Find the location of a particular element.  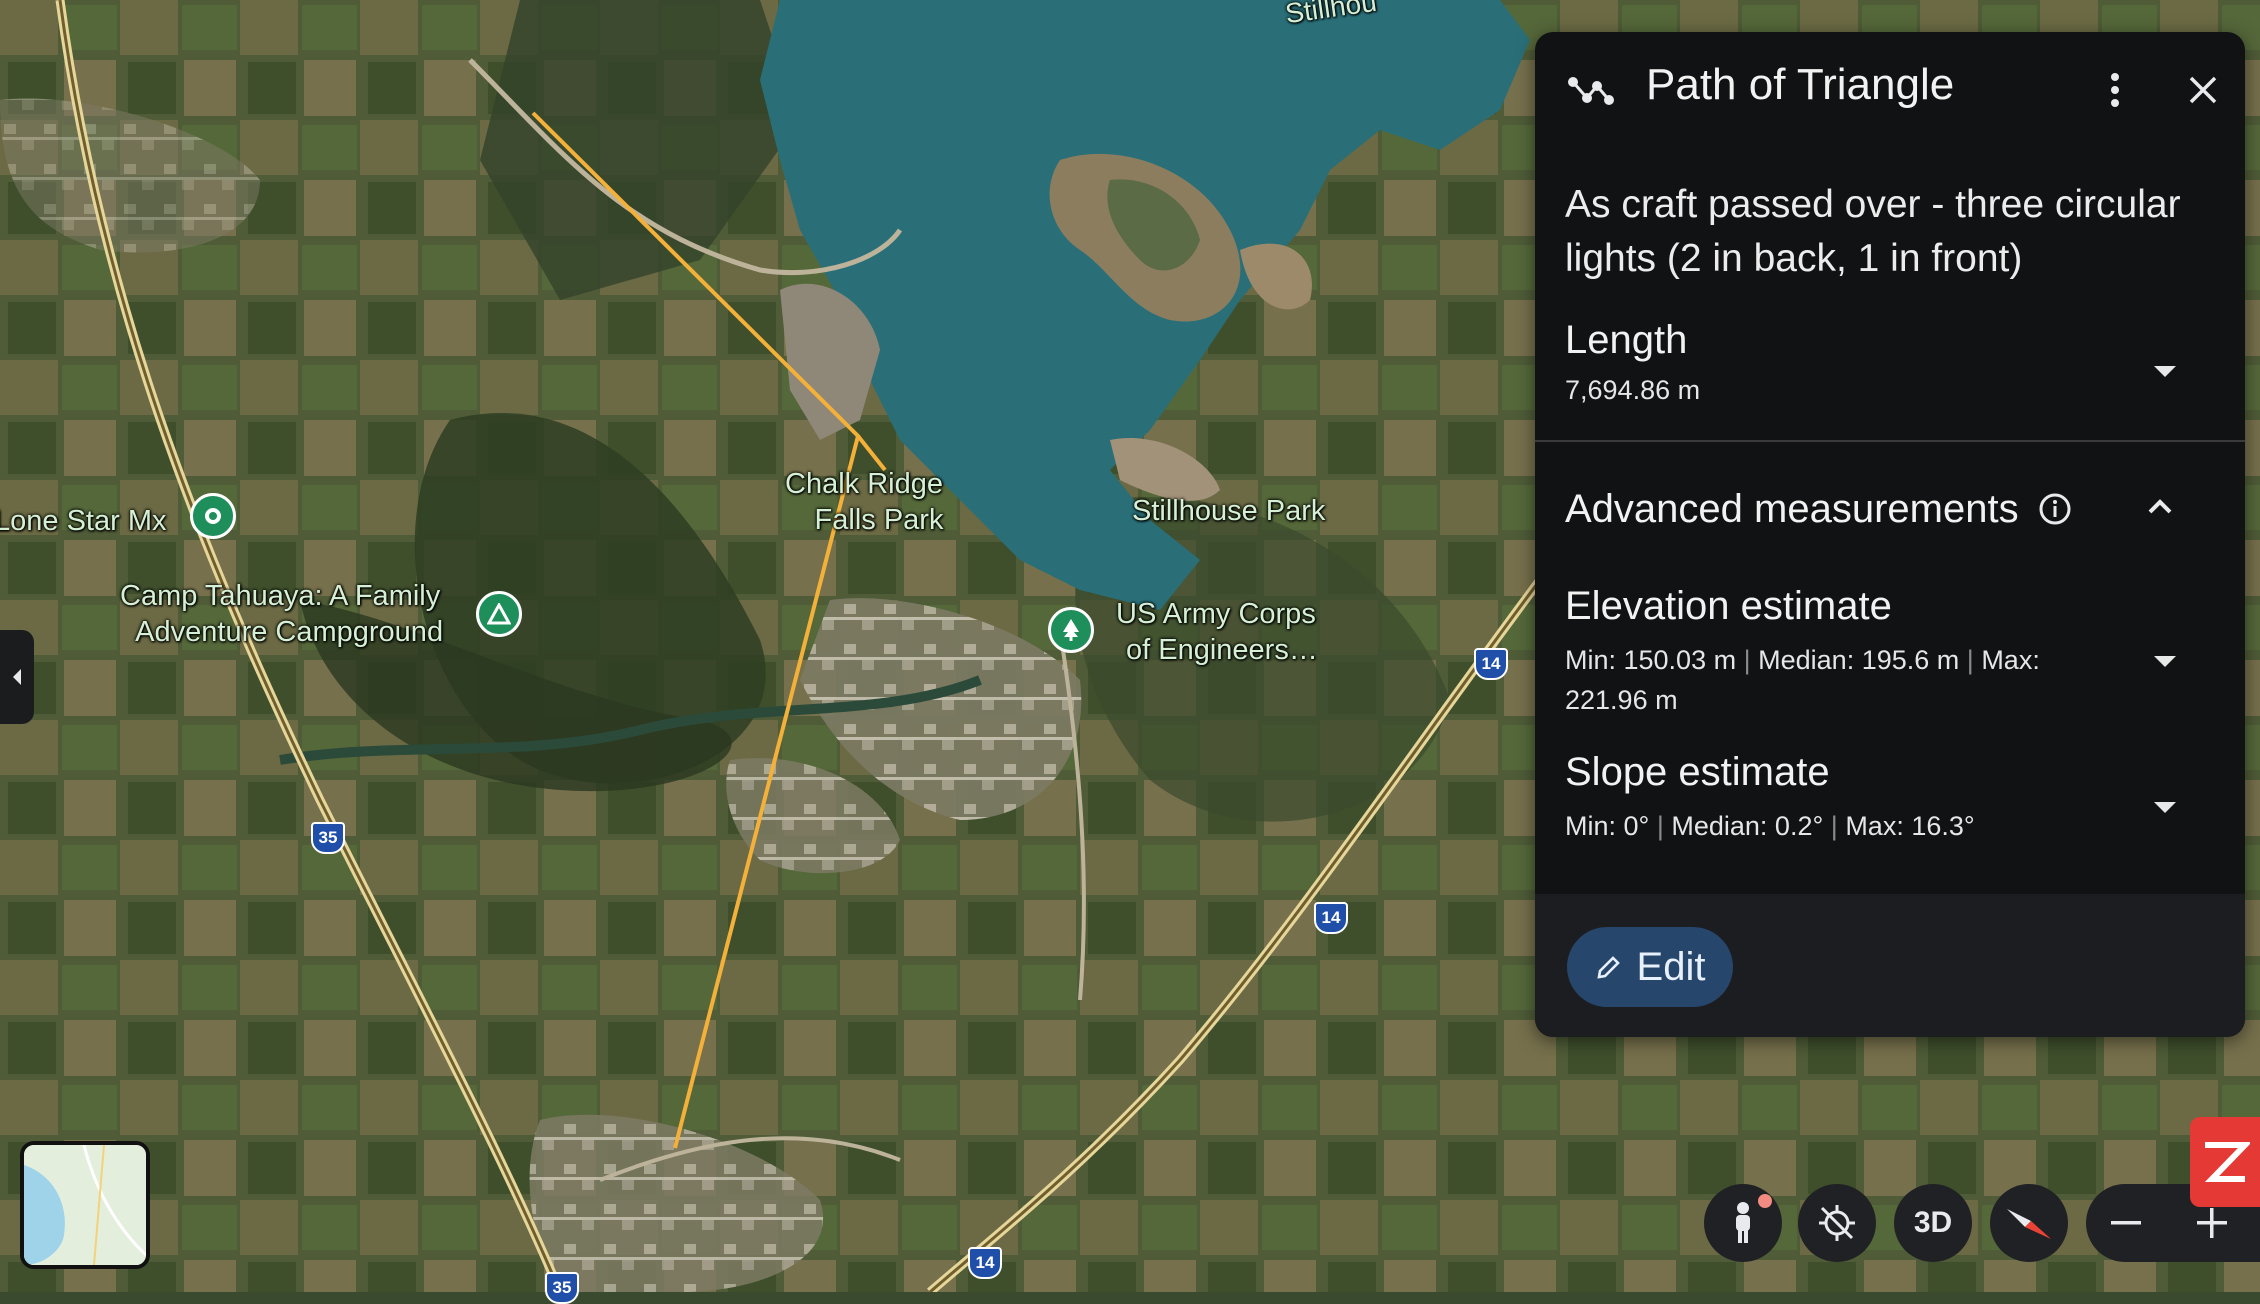

advanced-measurements-title: Advanced measurements is located at coordinates (1792, 509).